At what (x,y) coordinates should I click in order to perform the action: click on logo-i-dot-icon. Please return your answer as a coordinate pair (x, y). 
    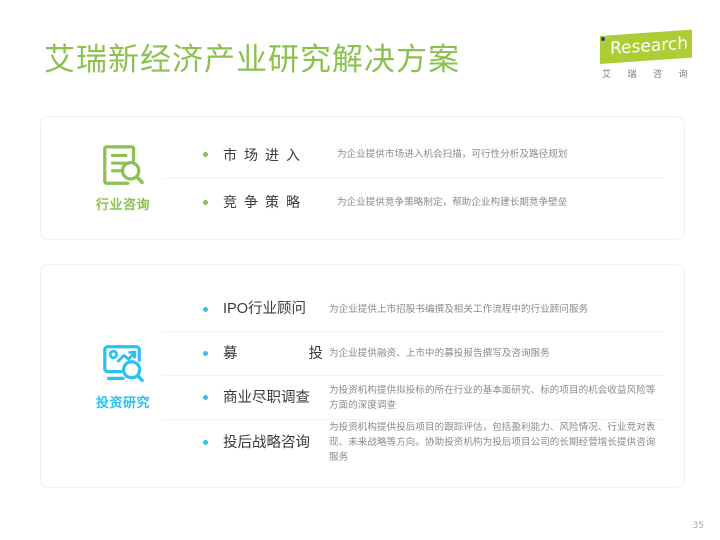
    Looking at the image, I should click on (603, 39).